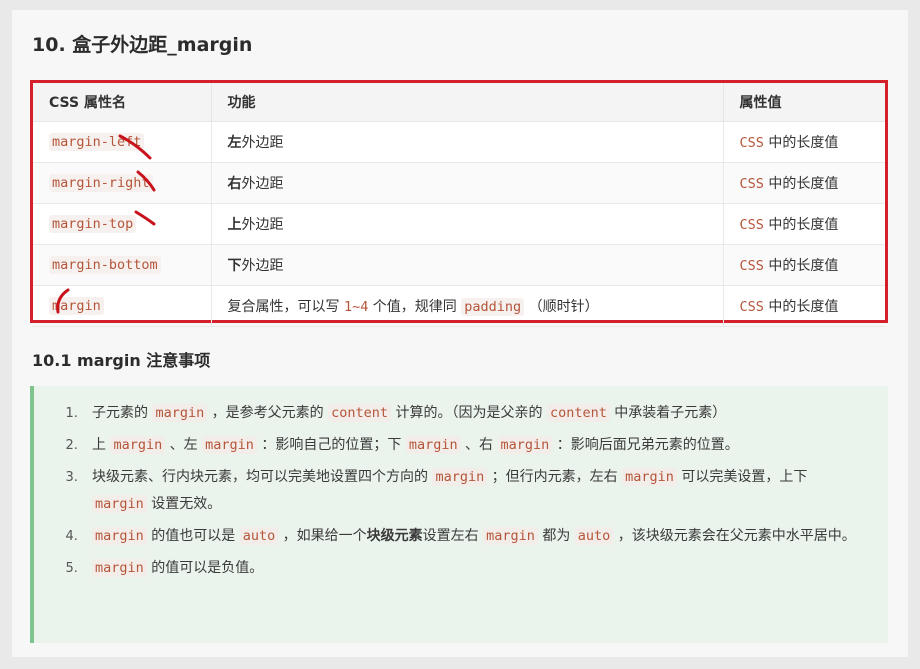 Image resolution: width=920 pixels, height=669 pixels. What do you see at coordinates (93, 224) in the screenshot?
I see `prop-code: margin-top` at bounding box center [93, 224].